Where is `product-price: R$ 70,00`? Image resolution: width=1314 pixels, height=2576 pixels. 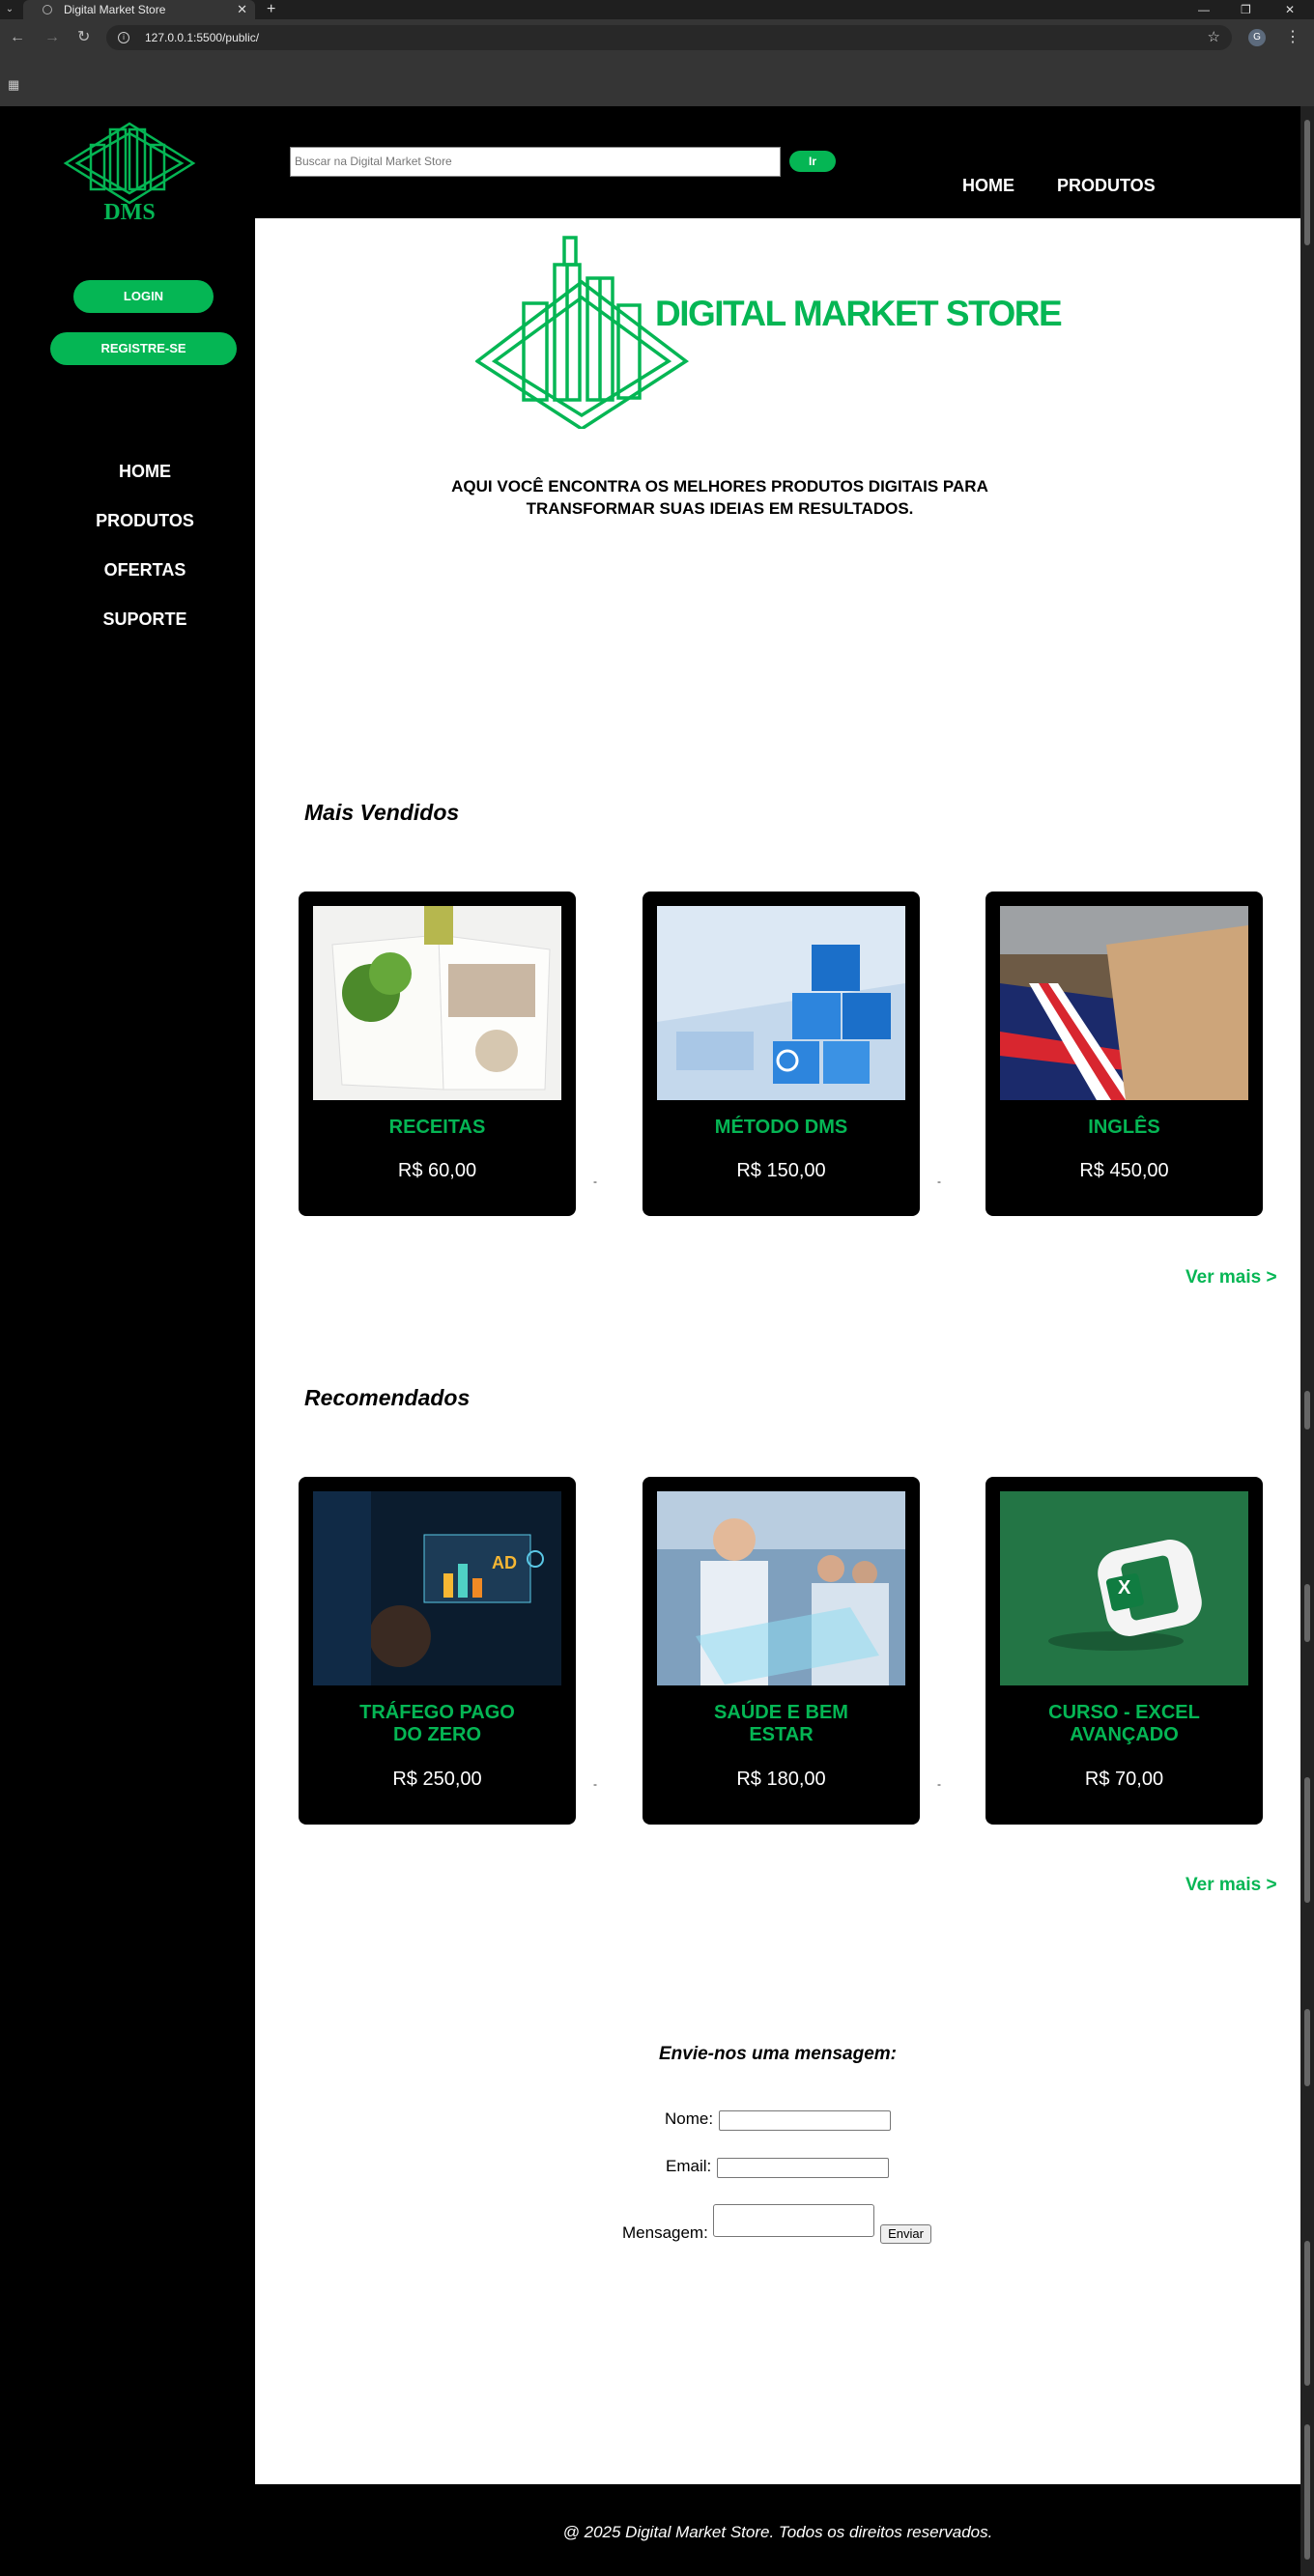
product-price: R$ 70,00 is located at coordinates (1124, 1779).